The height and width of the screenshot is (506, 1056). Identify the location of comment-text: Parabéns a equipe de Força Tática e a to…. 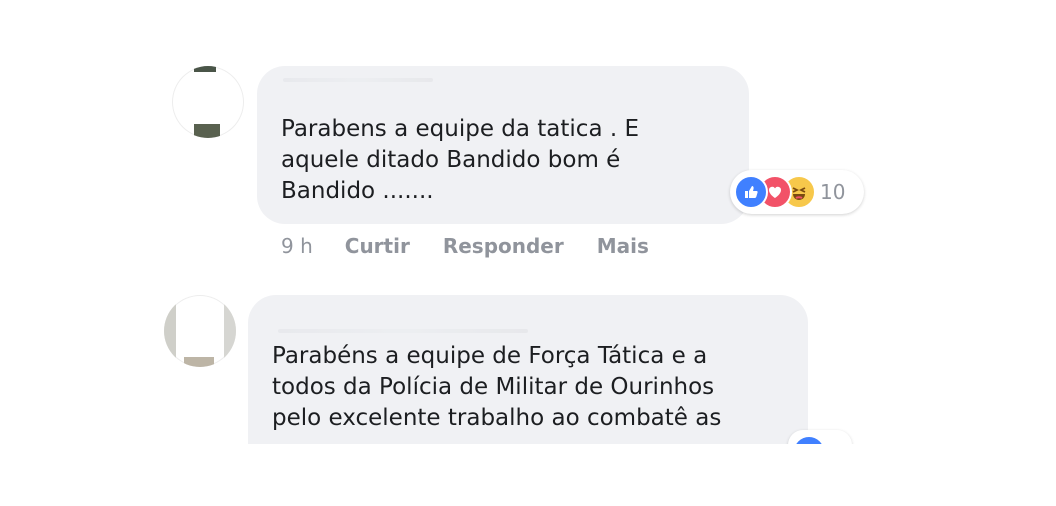
(497, 387).